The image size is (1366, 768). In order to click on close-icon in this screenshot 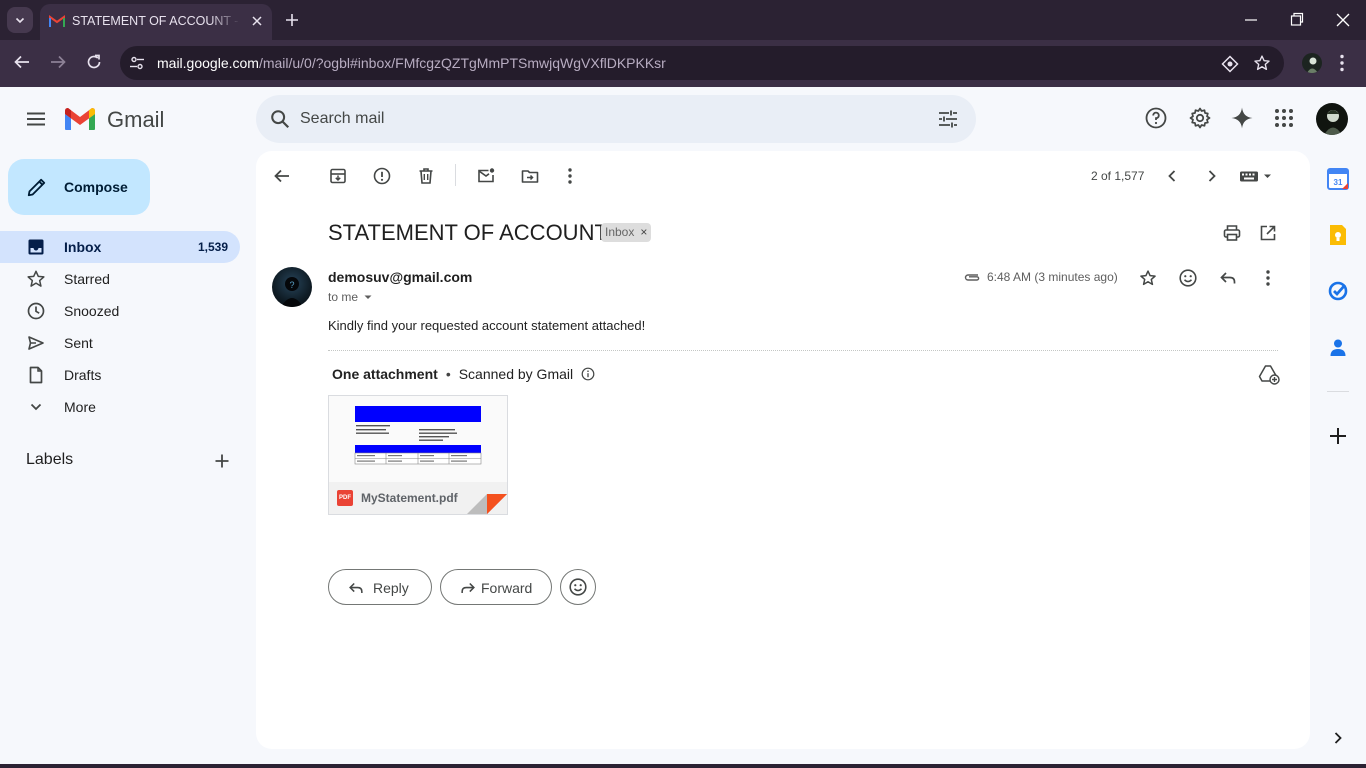, I will do `click(257, 21)`.